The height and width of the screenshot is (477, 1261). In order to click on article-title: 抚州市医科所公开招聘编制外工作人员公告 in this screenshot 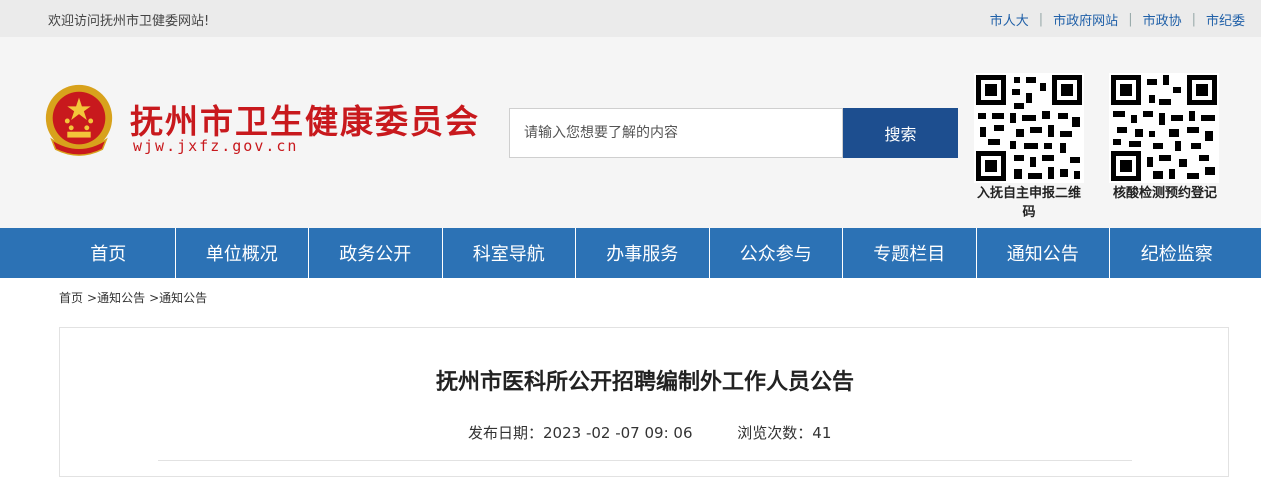, I will do `click(644, 382)`.